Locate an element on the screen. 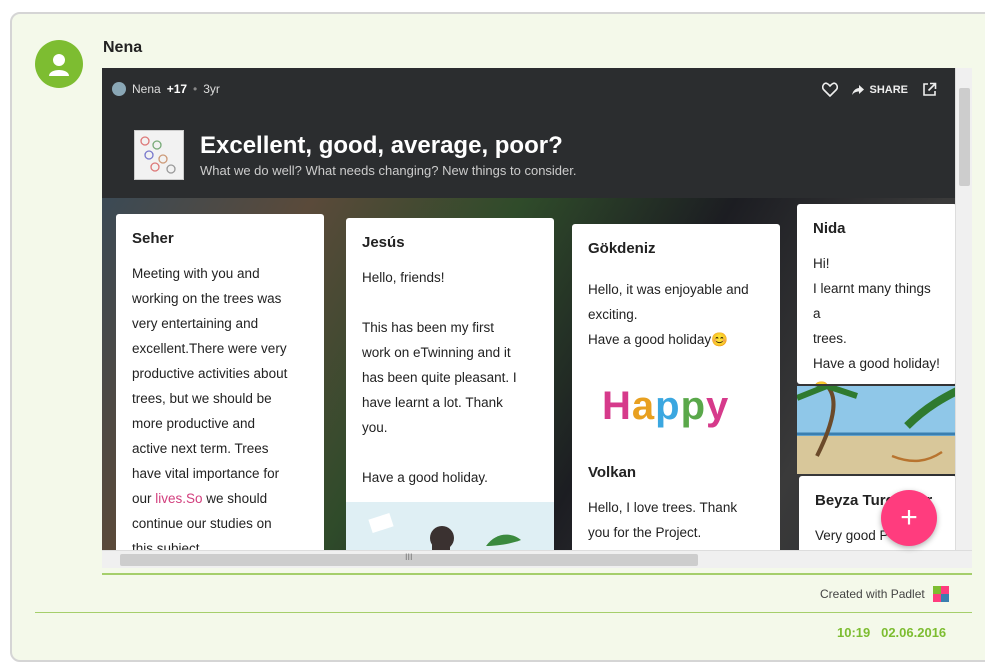 The width and height of the screenshot is (985, 662). padlet-meta: Nena +17 • 3yr is located at coordinates (166, 89).